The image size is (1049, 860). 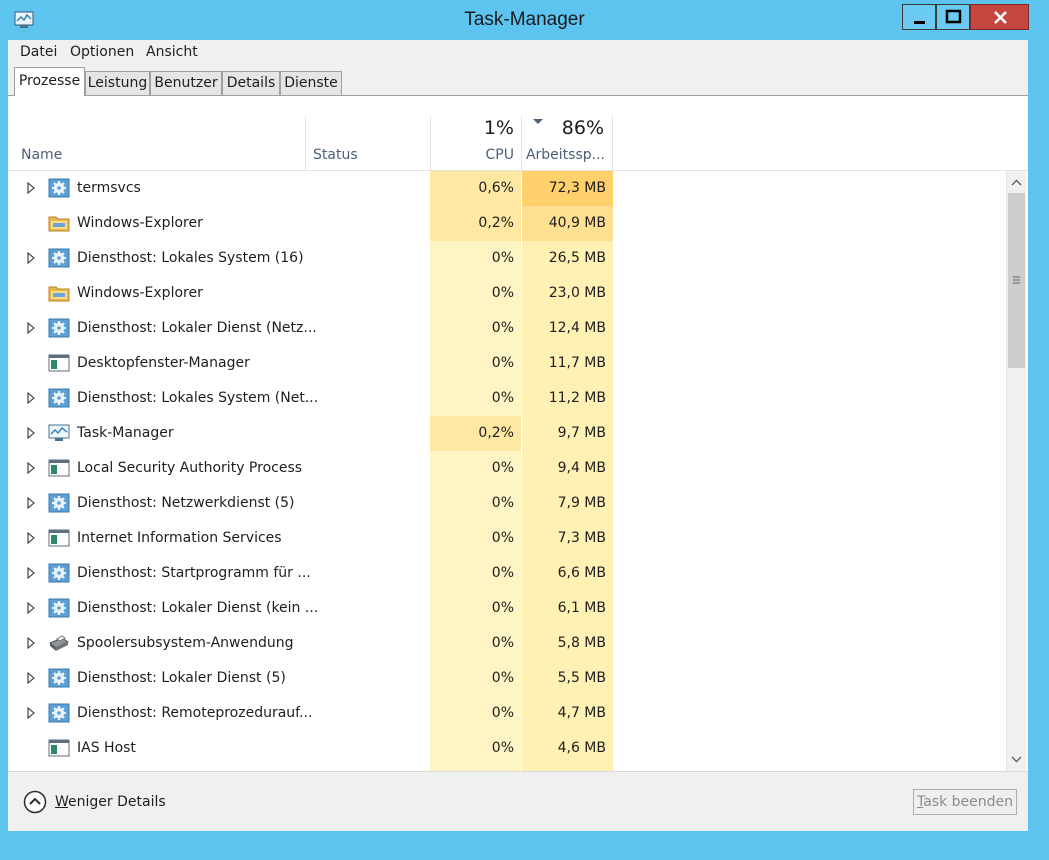 I want to click on memory-cell: 7,9 MB, so click(x=567, y=503).